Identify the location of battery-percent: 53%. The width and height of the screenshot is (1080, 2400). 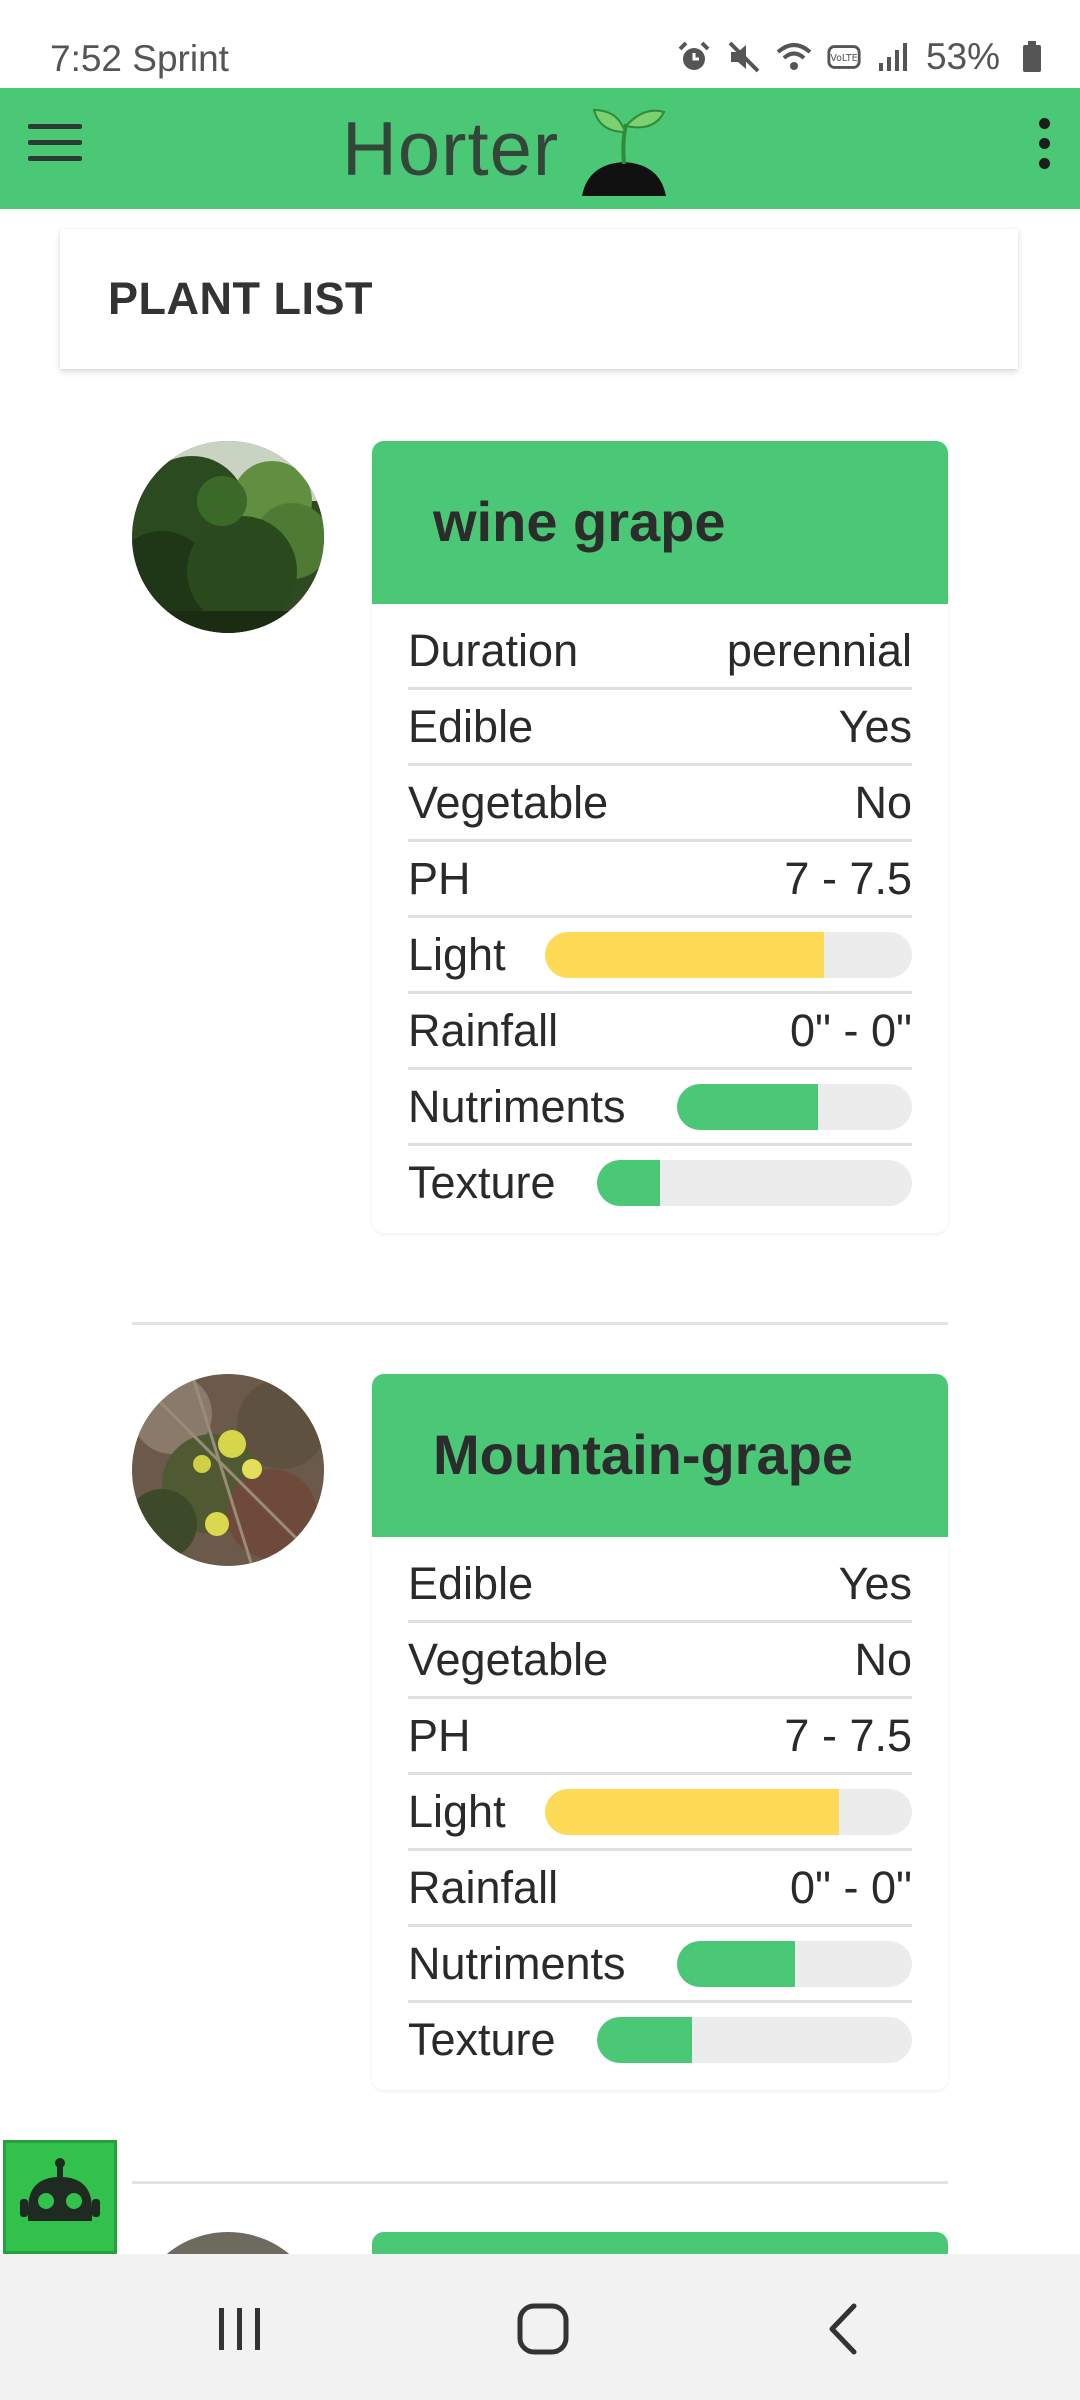
(962, 56).